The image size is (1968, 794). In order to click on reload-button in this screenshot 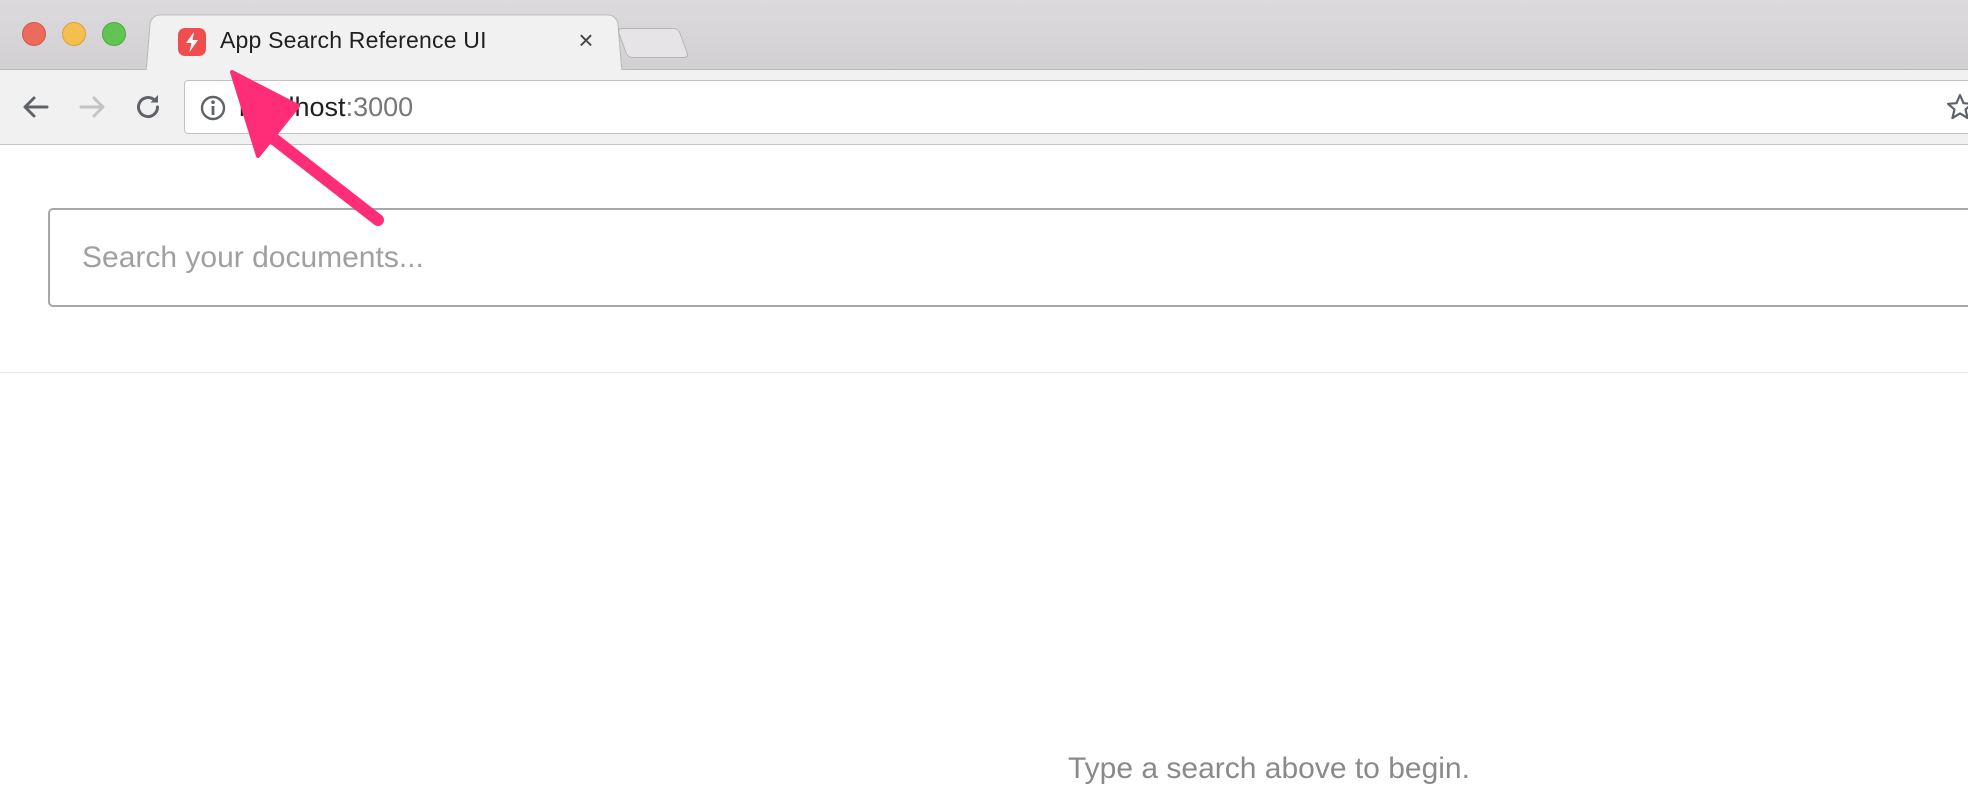, I will do `click(148, 107)`.